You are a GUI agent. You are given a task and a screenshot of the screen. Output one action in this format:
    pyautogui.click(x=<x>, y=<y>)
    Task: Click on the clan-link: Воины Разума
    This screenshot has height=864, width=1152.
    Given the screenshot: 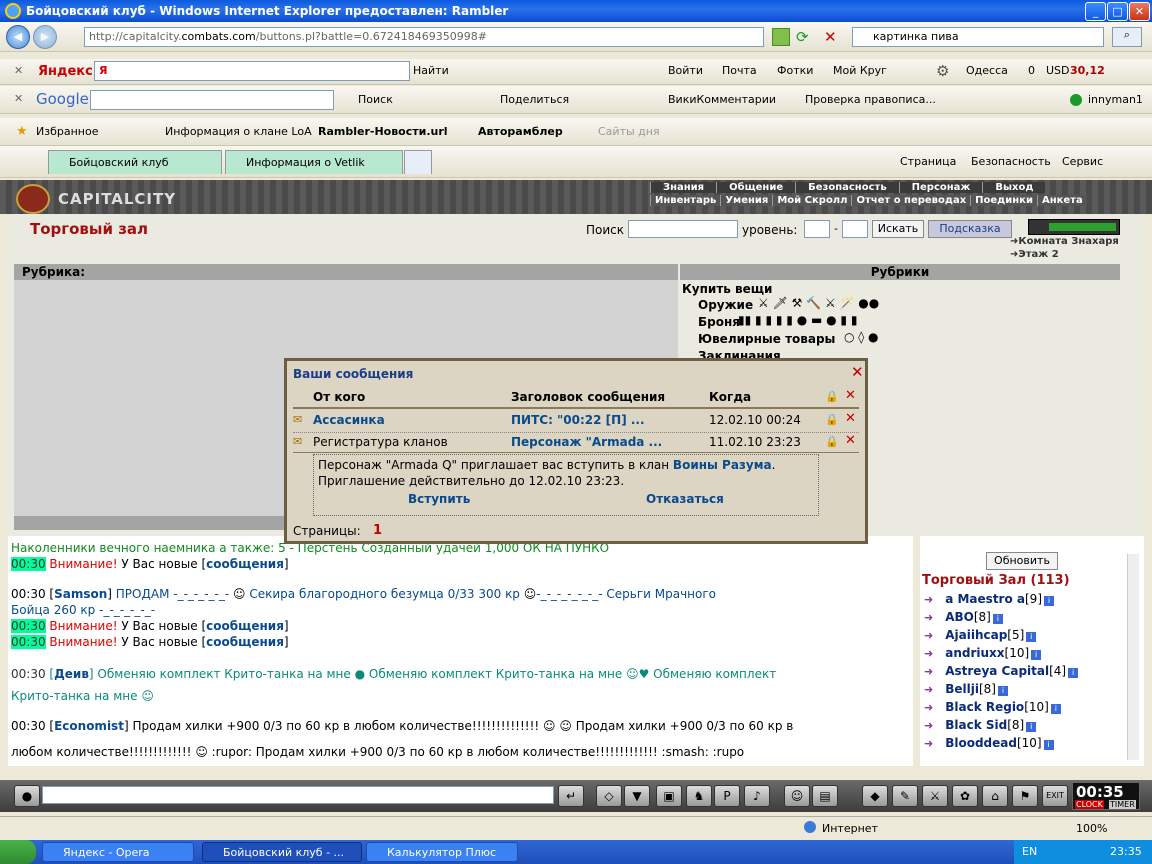 What is the action you would take?
    pyautogui.click(x=722, y=465)
    